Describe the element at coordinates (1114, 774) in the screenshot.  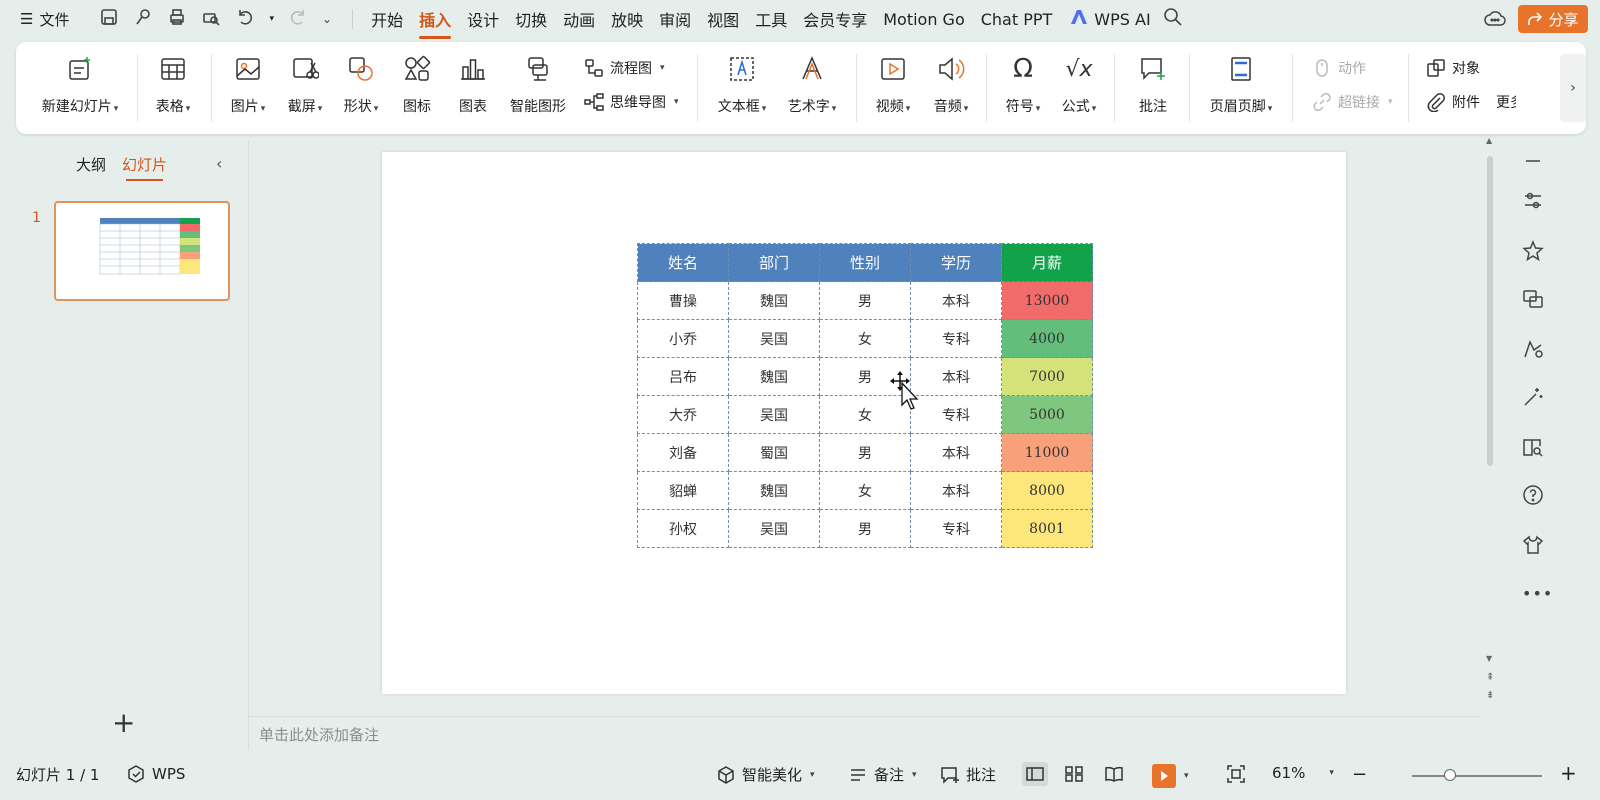
I see `reading-view-button` at that location.